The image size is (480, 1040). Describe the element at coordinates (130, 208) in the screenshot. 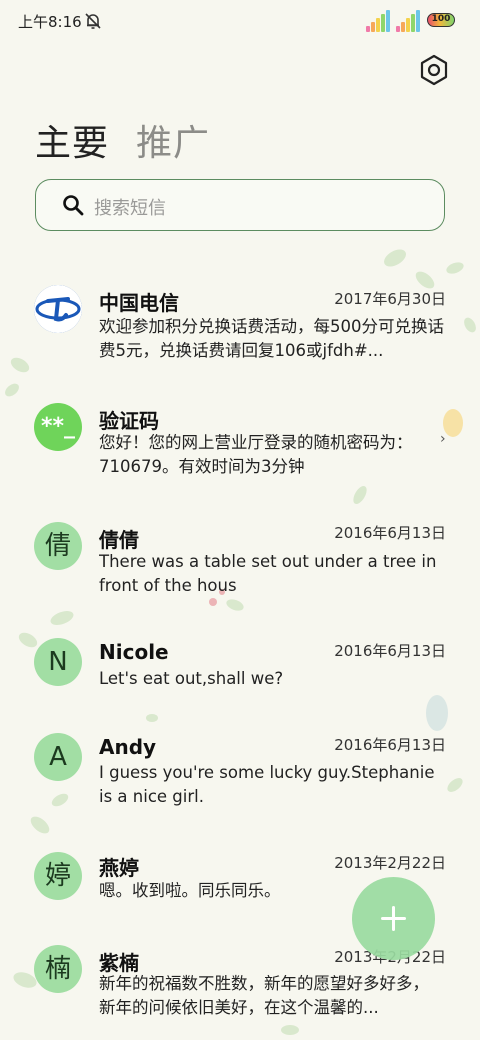

I see `search-placeholder: 搜索短信` at that location.